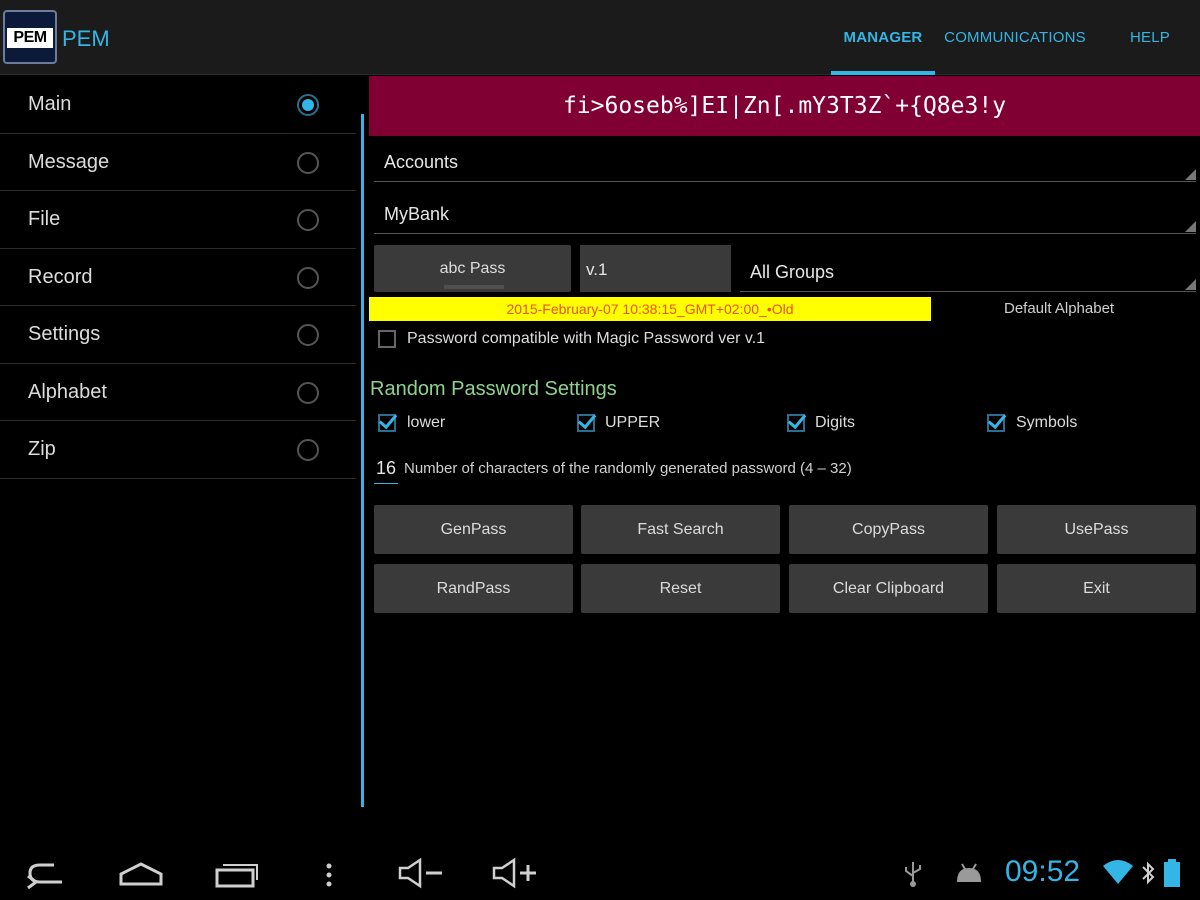  What do you see at coordinates (586, 423) in the screenshot?
I see `upper-checkbox` at bounding box center [586, 423].